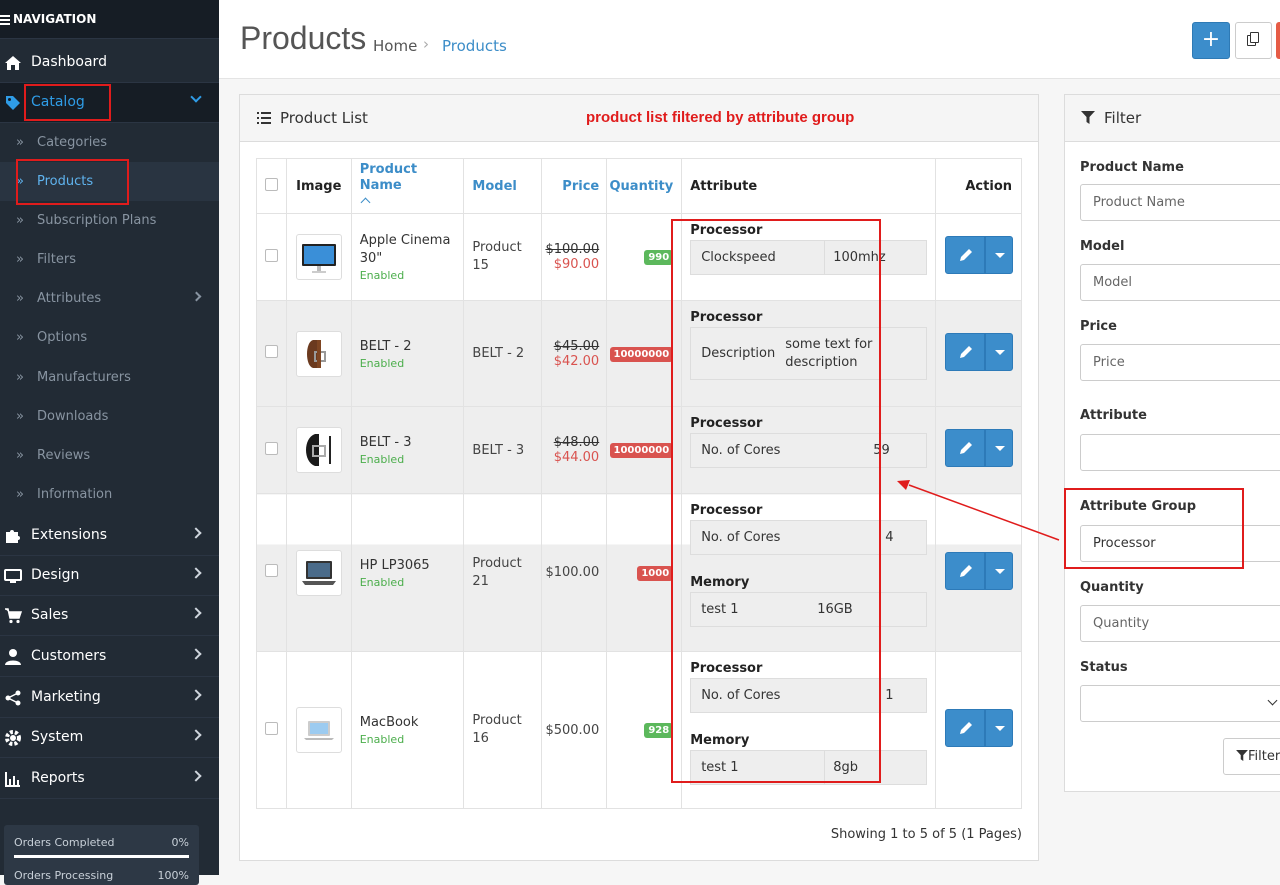  Describe the element at coordinates (1251, 756) in the screenshot. I see `filter-button: Filter` at that location.